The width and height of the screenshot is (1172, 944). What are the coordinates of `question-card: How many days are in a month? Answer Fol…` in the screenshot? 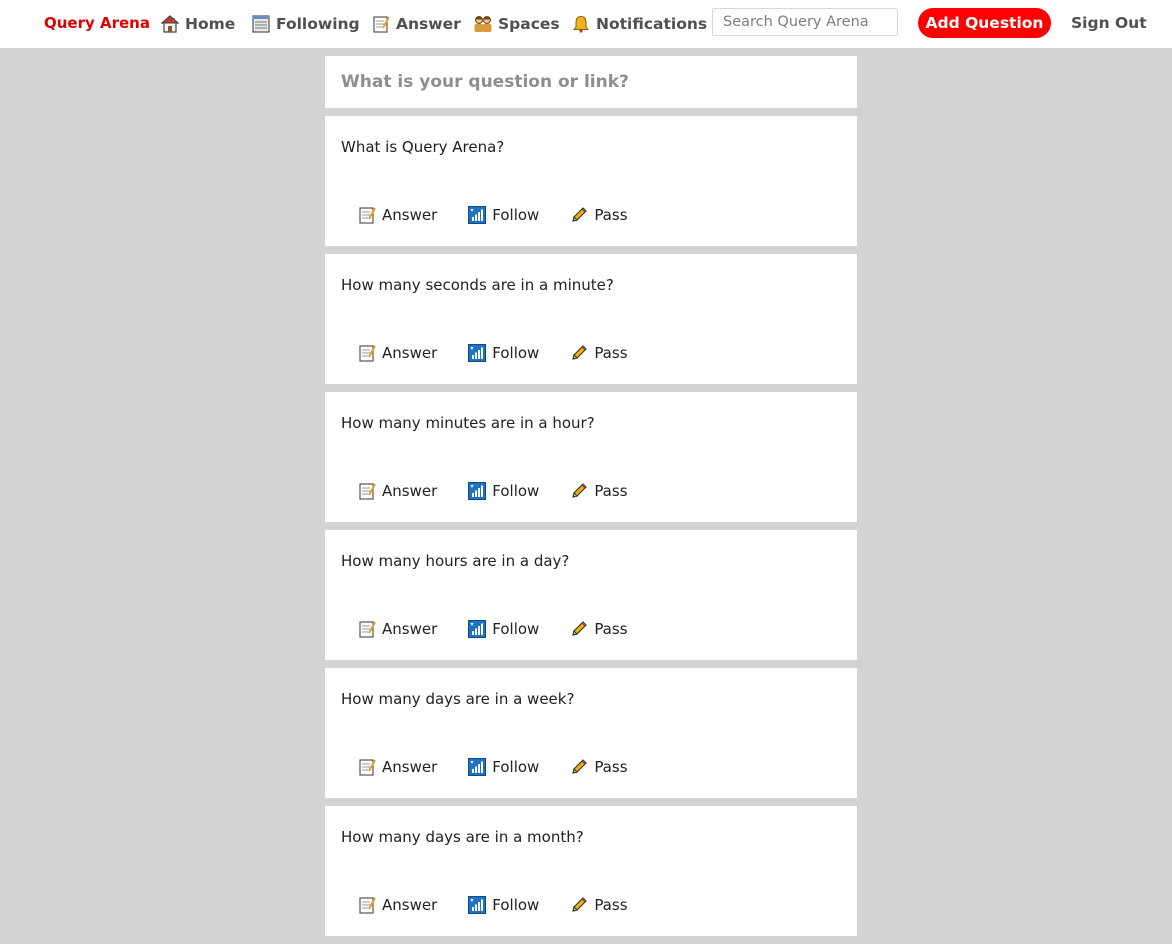 It's located at (591, 871).